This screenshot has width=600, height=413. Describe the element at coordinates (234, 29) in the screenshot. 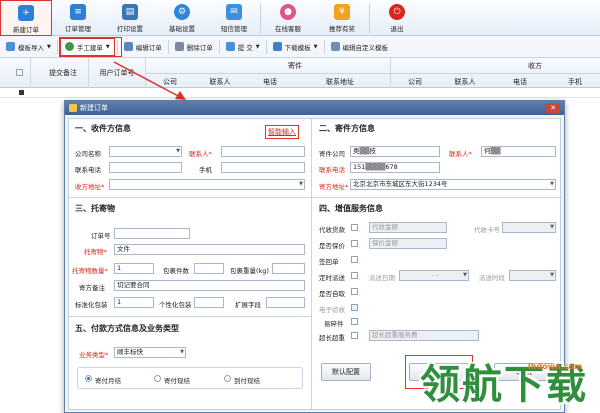

I see `ribbon-label: 短信管理` at that location.